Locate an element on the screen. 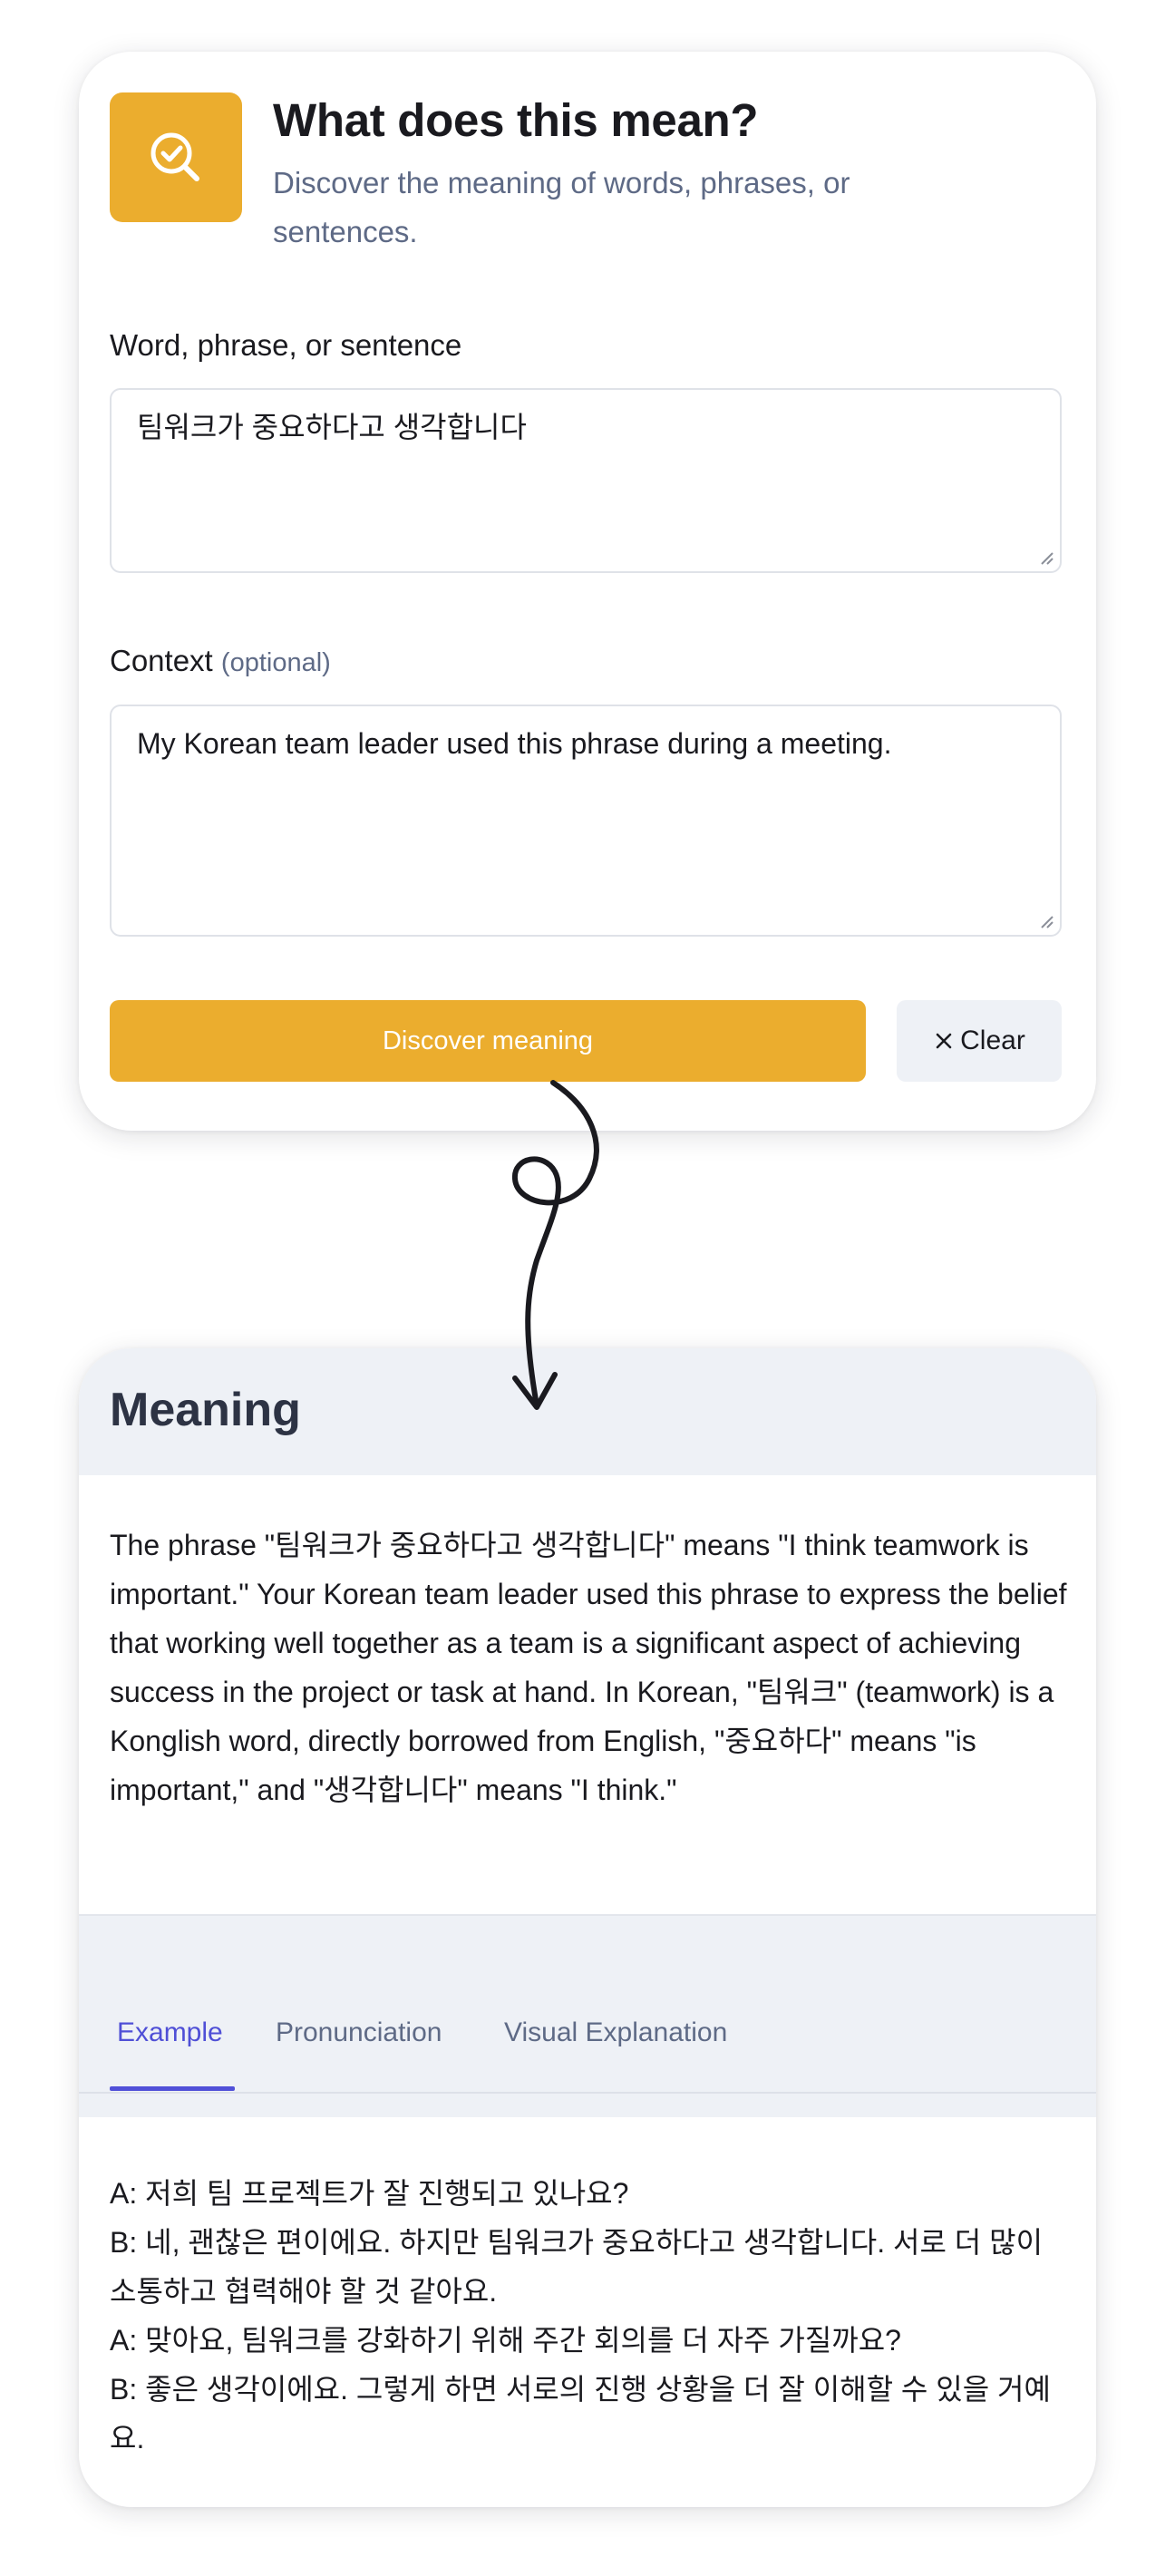 Image resolution: width=1175 pixels, height=2576 pixels. dialogue-line: A: 저희 팀 프로젝트가 잘 진행되고 있나요? is located at coordinates (369, 2193).